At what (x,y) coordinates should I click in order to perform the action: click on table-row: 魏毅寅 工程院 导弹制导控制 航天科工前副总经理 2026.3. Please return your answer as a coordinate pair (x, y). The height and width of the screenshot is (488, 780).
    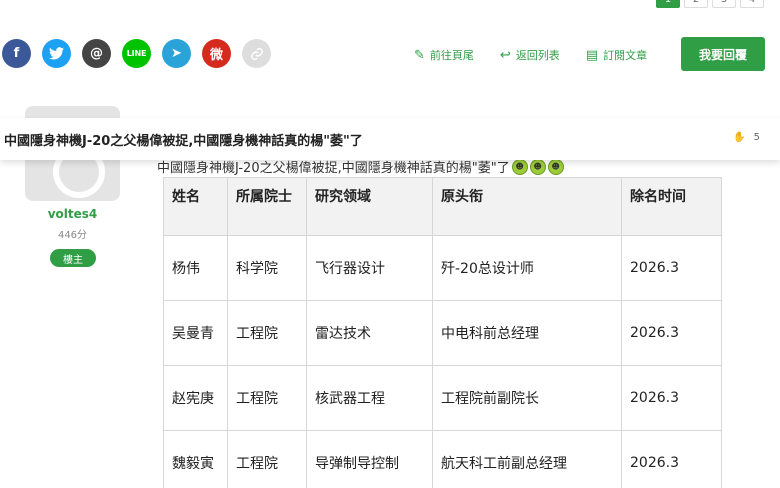
    Looking at the image, I should click on (442, 459).